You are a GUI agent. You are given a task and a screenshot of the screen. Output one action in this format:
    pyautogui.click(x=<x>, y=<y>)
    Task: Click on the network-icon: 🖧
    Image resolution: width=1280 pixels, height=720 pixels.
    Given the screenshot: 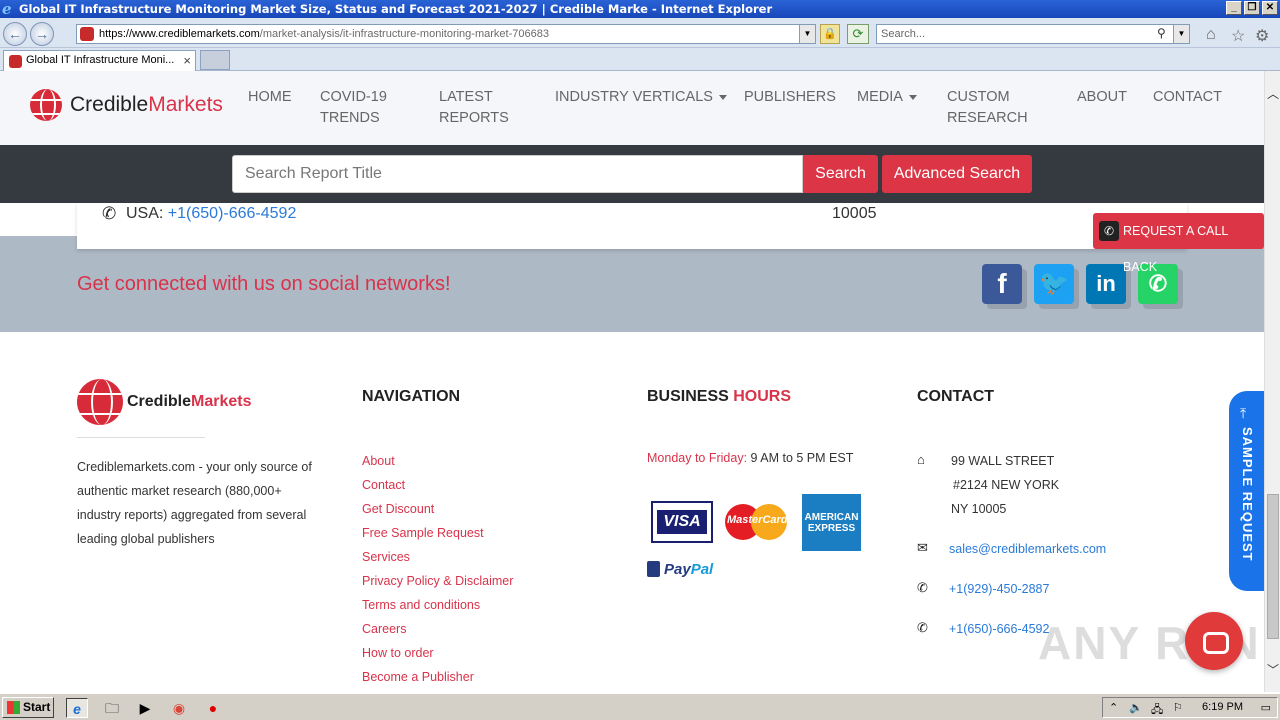 What is the action you would take?
    pyautogui.click(x=1157, y=710)
    